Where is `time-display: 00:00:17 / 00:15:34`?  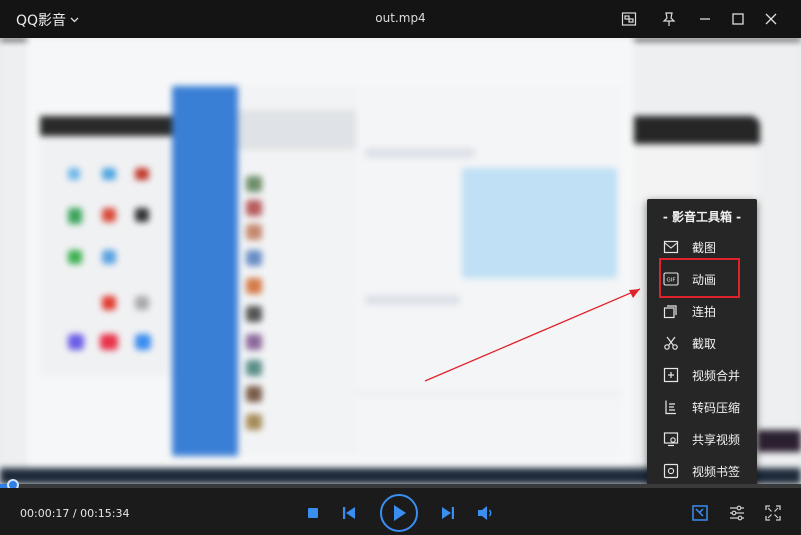
time-display: 00:00:17 / 00:15:34 is located at coordinates (75, 513).